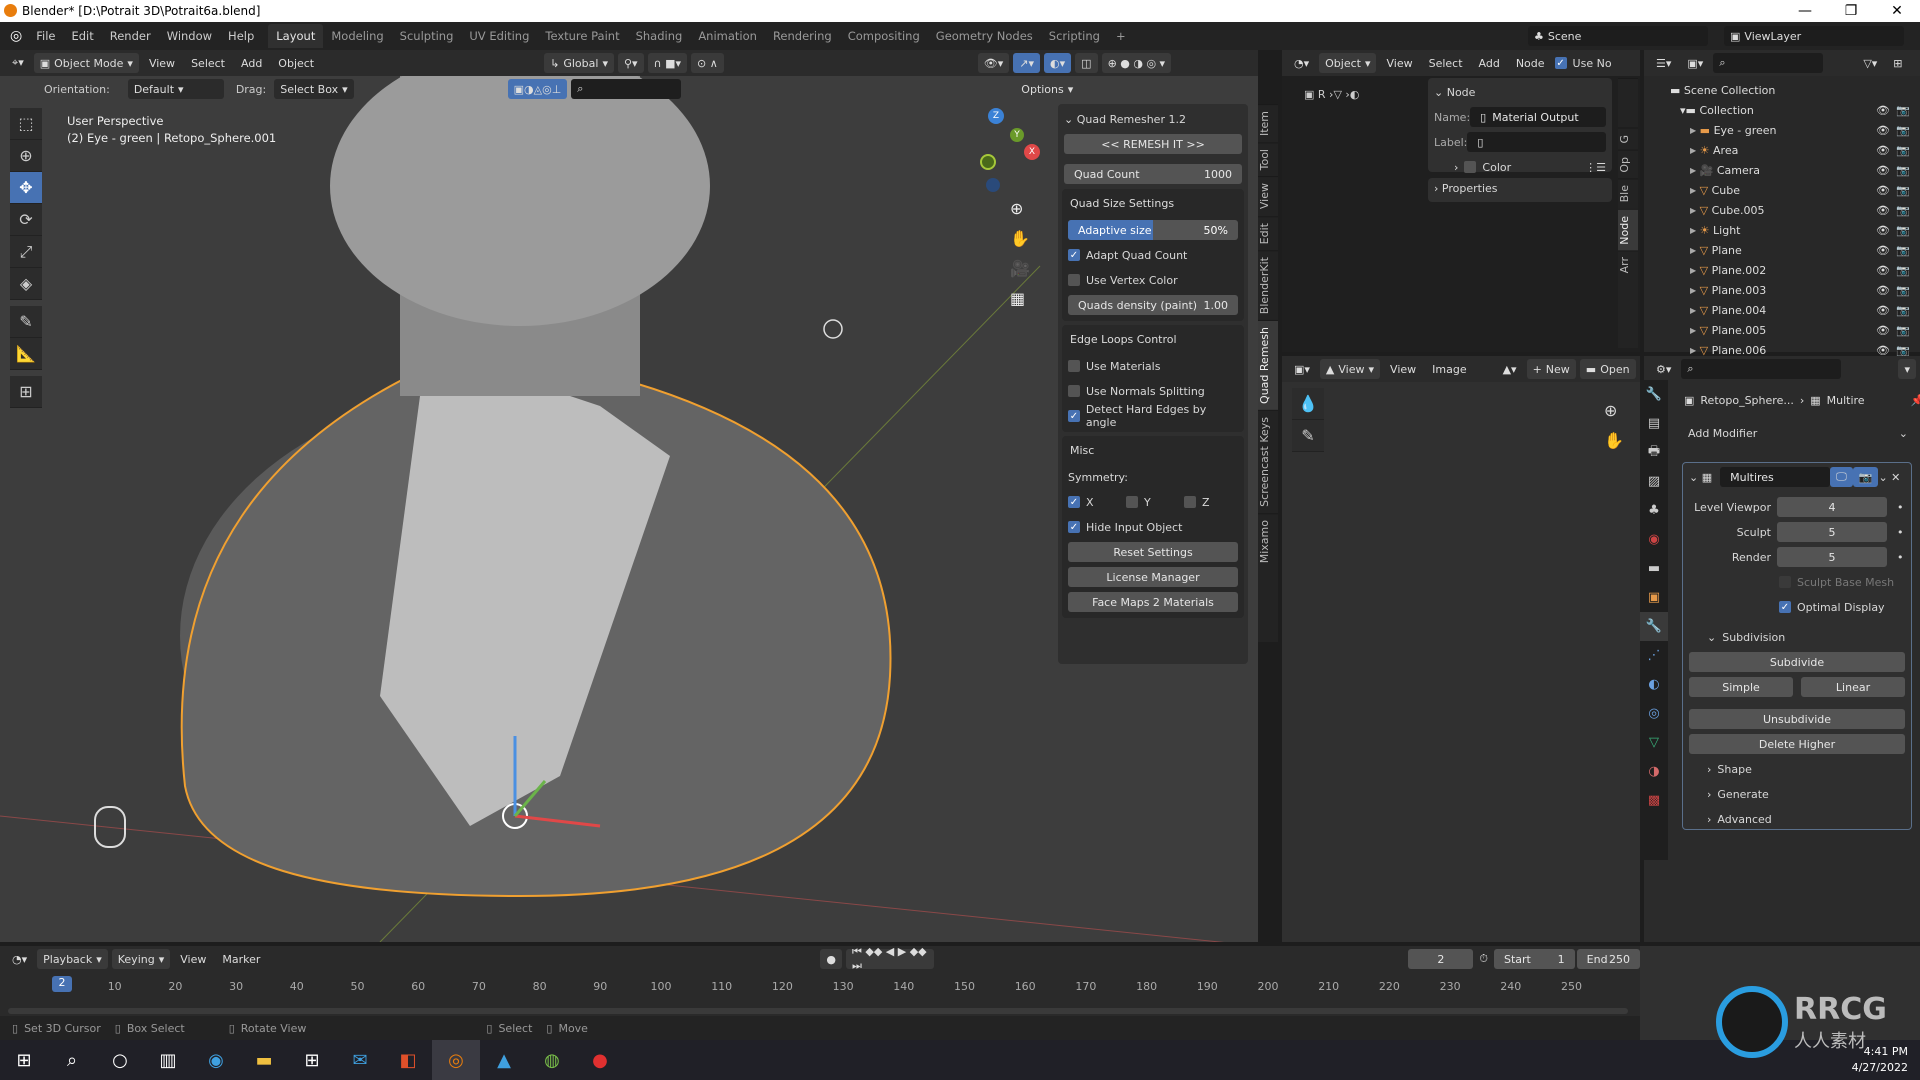 This screenshot has height=1080, width=1920. I want to click on tab-rendering: Rendering, so click(802, 36).